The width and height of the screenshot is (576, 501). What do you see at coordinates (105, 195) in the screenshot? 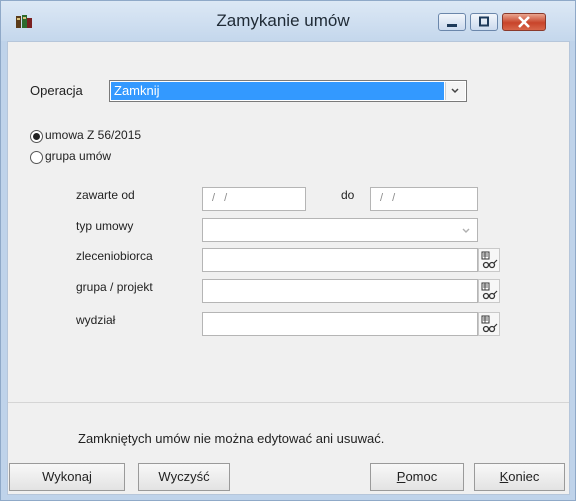
I see `date-from-label: zawarte od` at bounding box center [105, 195].